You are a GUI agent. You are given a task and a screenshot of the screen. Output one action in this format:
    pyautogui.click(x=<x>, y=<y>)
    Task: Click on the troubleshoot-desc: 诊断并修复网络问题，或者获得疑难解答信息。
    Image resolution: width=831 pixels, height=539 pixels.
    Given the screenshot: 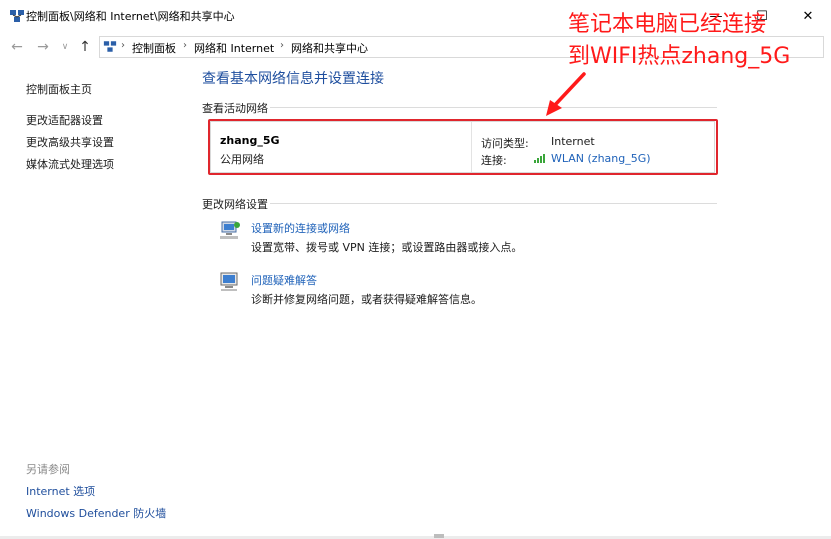 What is the action you would take?
    pyautogui.click(x=366, y=299)
    